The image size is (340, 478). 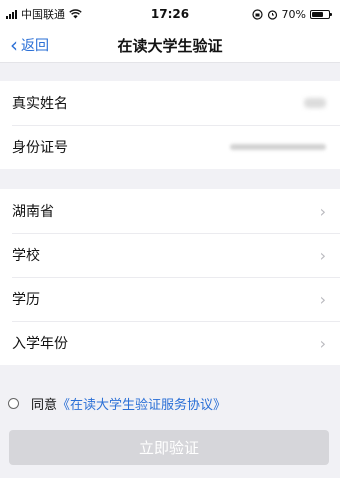 I want to click on agreement-prefix: 同意, so click(x=44, y=405).